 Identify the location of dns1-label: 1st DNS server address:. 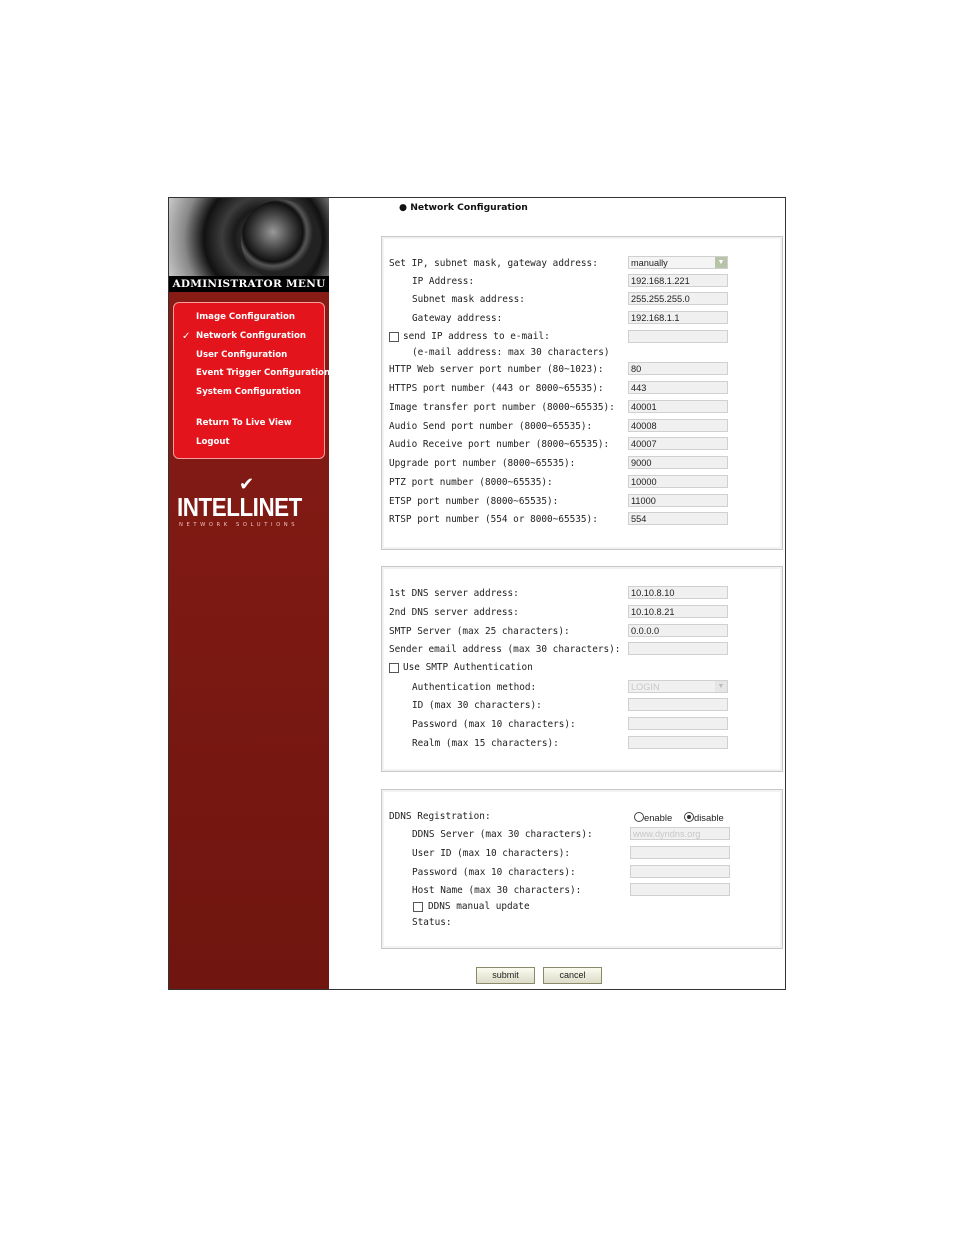
(454, 593).